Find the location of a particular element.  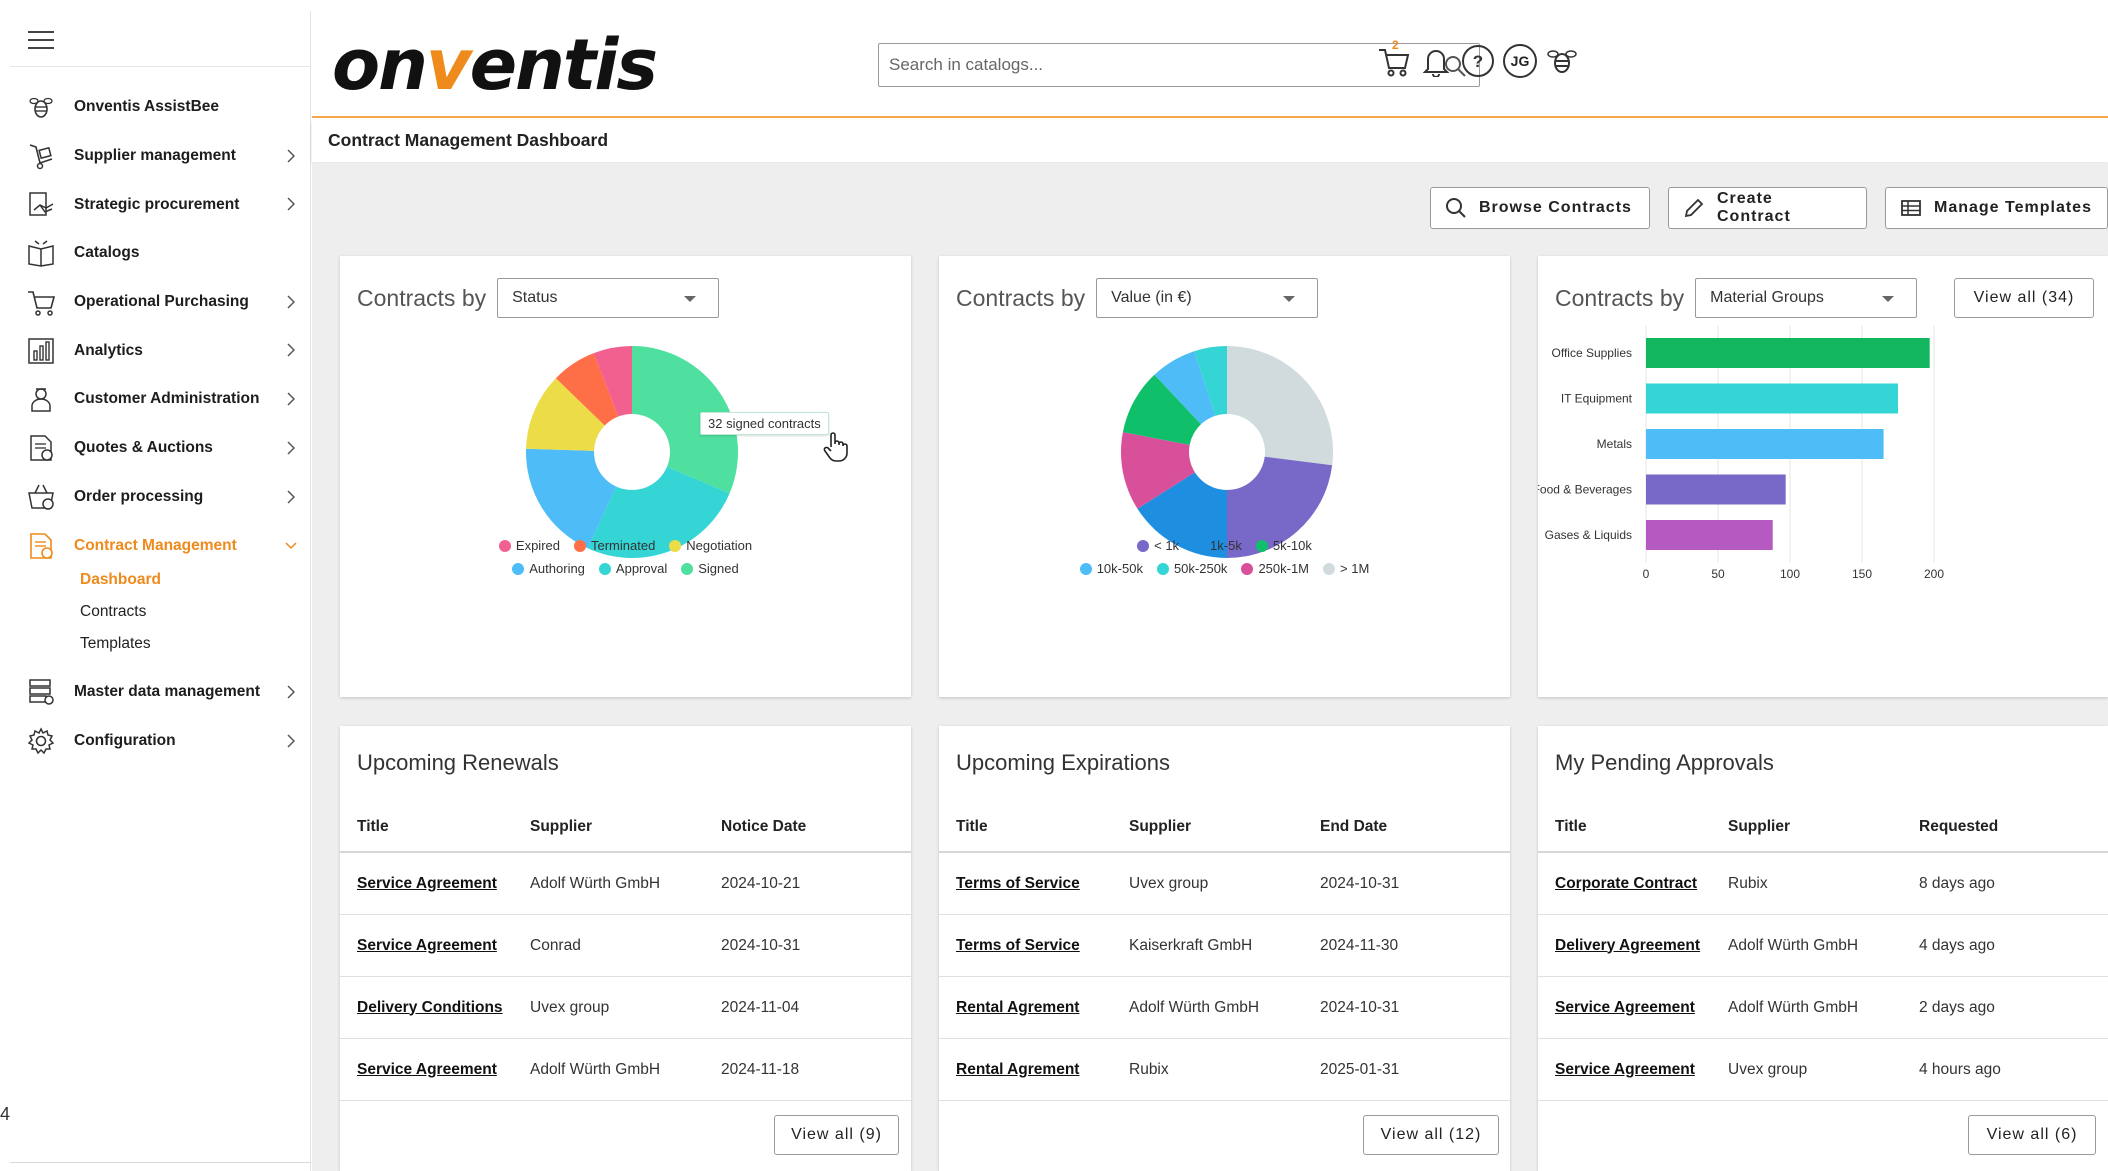

approvals-title: My Pending Approvals is located at coordinates (1664, 762).